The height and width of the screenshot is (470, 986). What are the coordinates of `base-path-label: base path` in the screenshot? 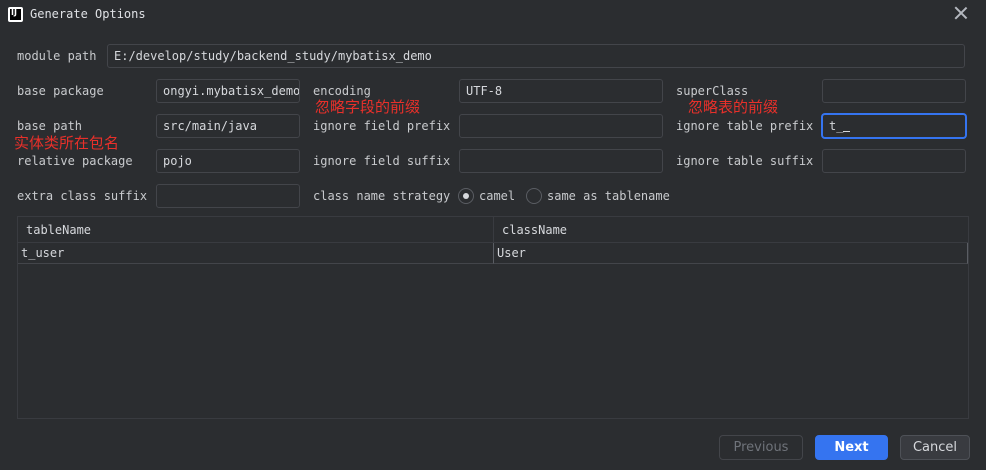 It's located at (50, 126).